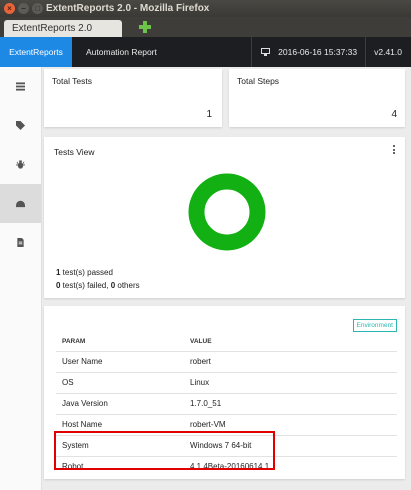 The width and height of the screenshot is (411, 490). What do you see at coordinates (388, 52) in the screenshot?
I see `version-label: v2.41.0` at bounding box center [388, 52].